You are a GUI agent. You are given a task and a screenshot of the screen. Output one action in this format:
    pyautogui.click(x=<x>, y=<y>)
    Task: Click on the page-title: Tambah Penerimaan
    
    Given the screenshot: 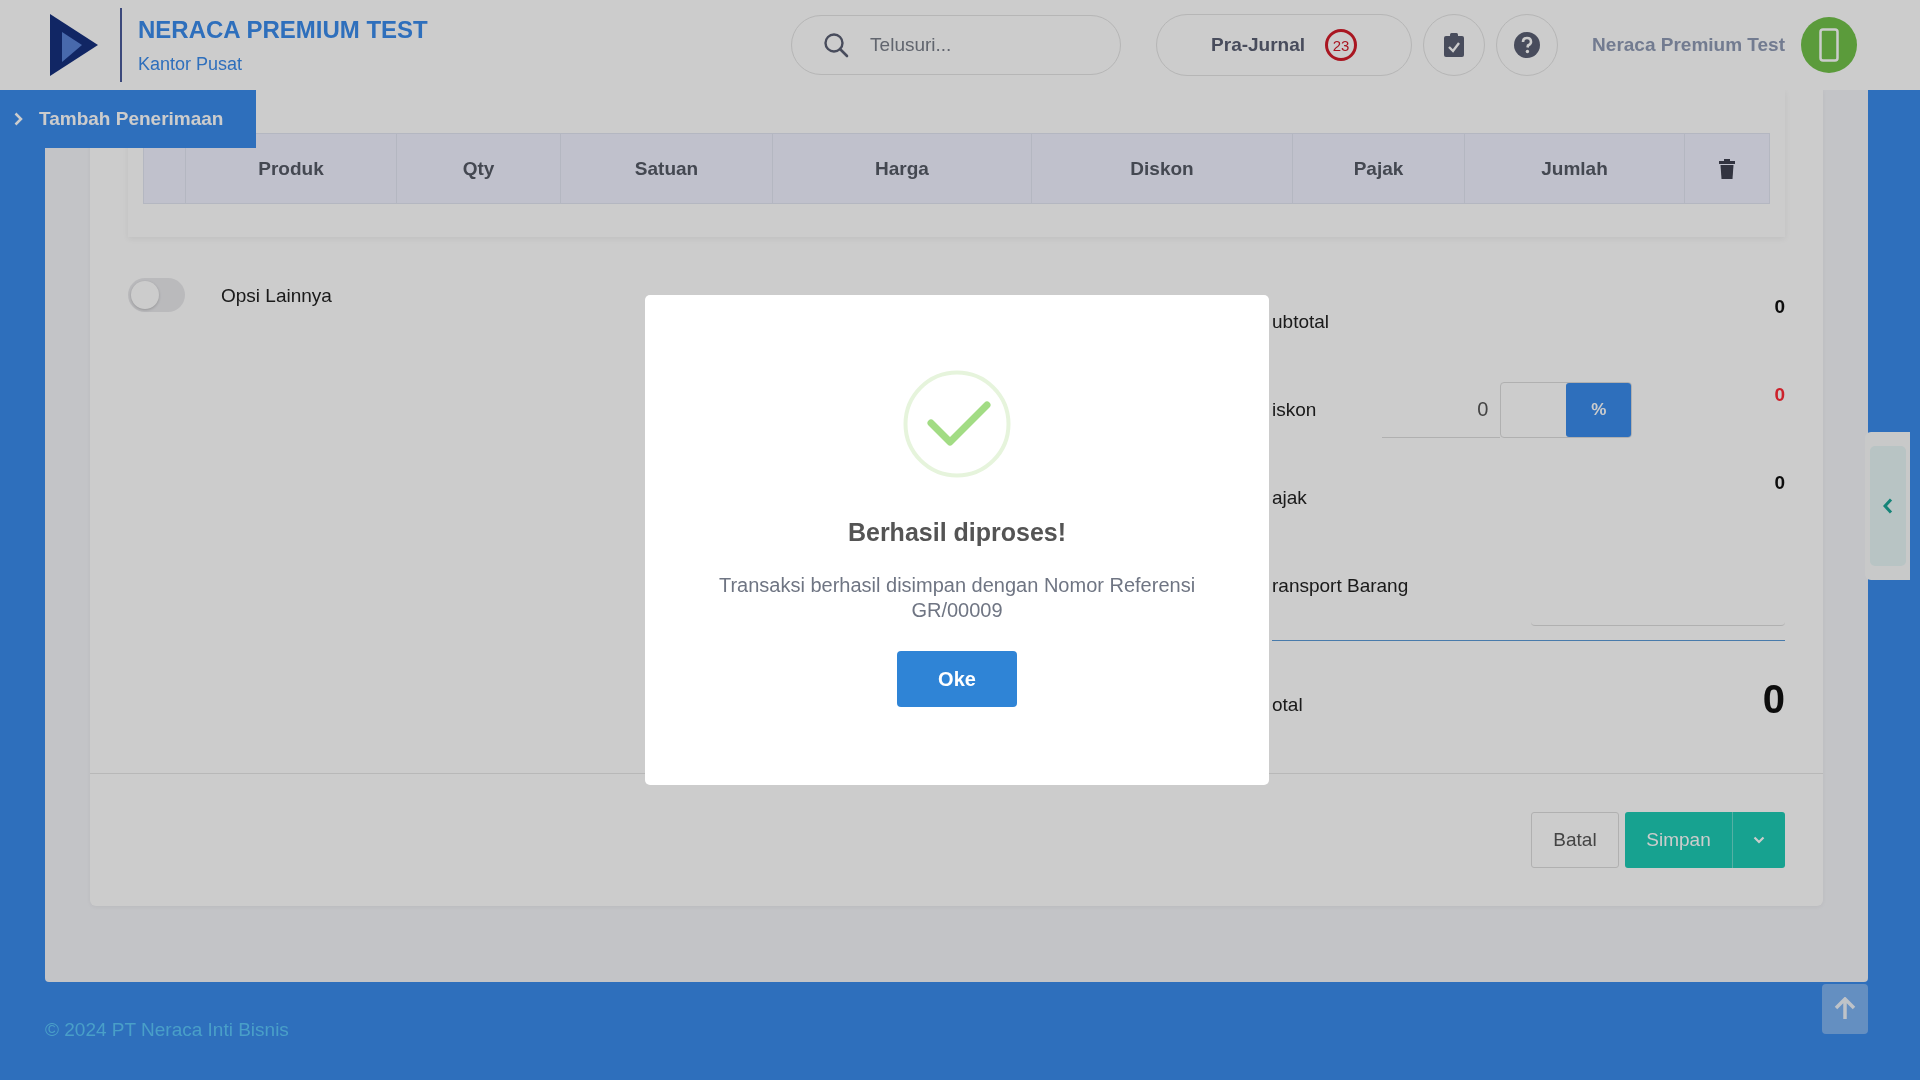 What is the action you would take?
    pyautogui.click(x=131, y=119)
    